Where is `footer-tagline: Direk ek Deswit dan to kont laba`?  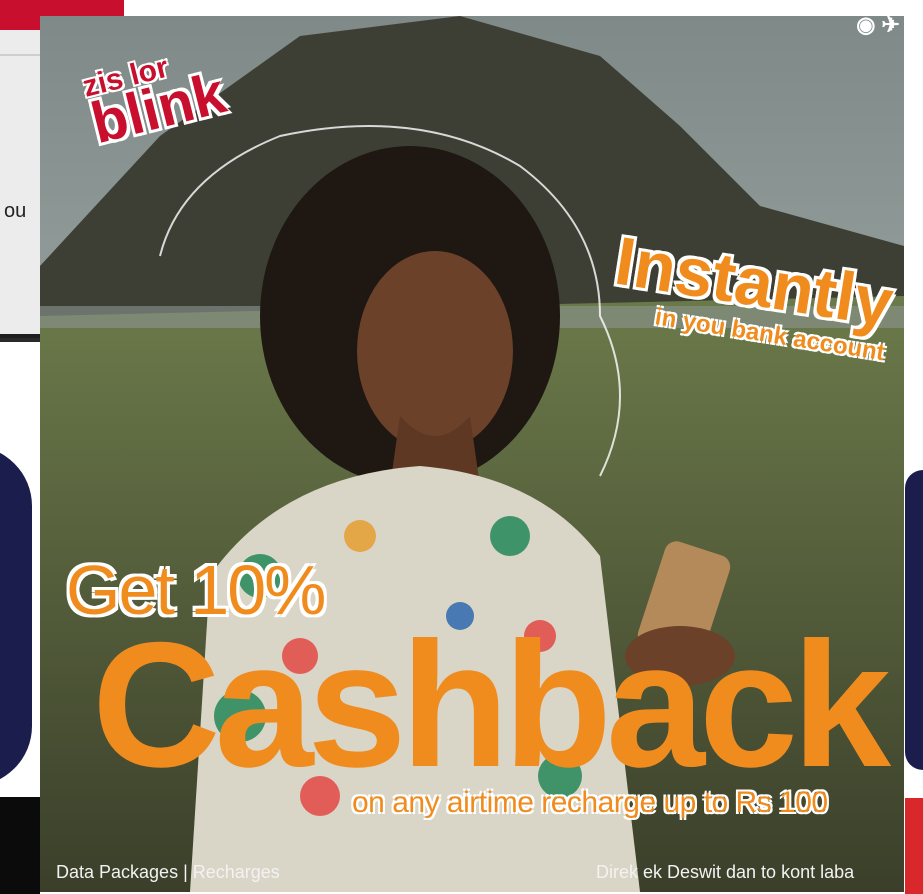
footer-tagline: Direk ek Deswit dan to kont laba is located at coordinates (725, 872).